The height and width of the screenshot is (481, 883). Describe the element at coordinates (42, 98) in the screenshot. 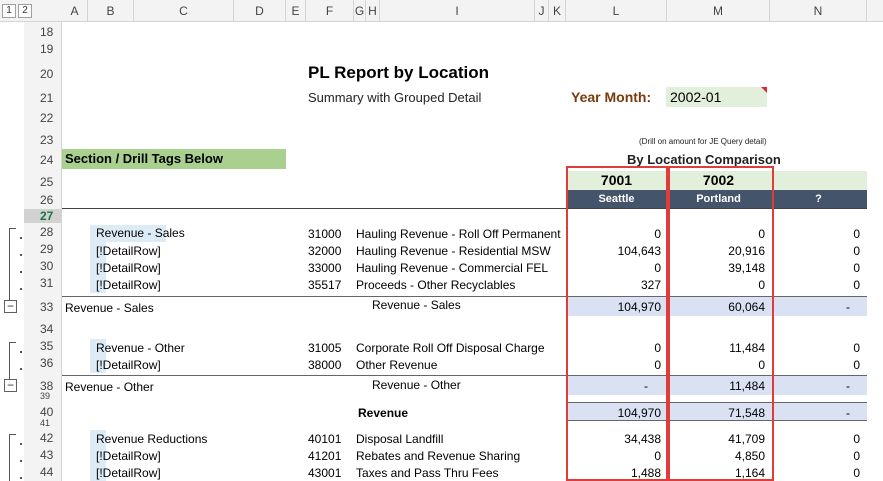

I see `row-number: 21` at that location.